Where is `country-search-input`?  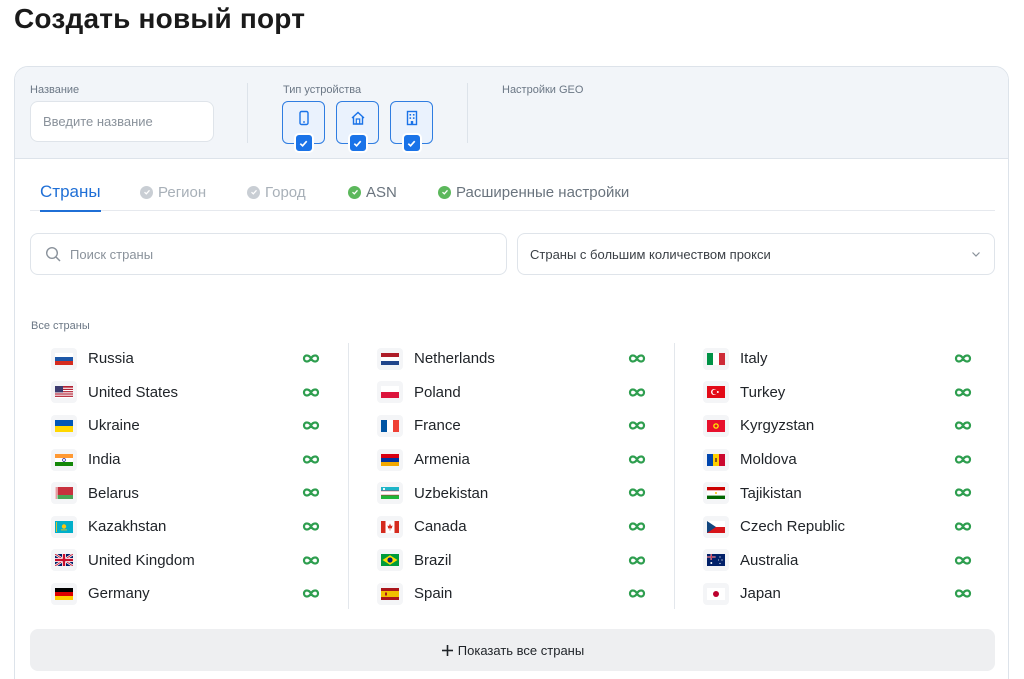
country-search-input is located at coordinates (270, 254).